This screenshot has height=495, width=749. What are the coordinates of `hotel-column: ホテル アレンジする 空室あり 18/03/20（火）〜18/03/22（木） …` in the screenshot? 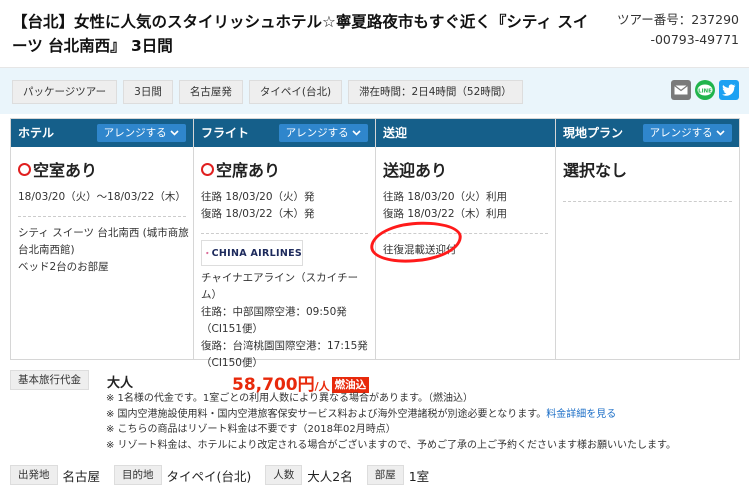 It's located at (102, 239).